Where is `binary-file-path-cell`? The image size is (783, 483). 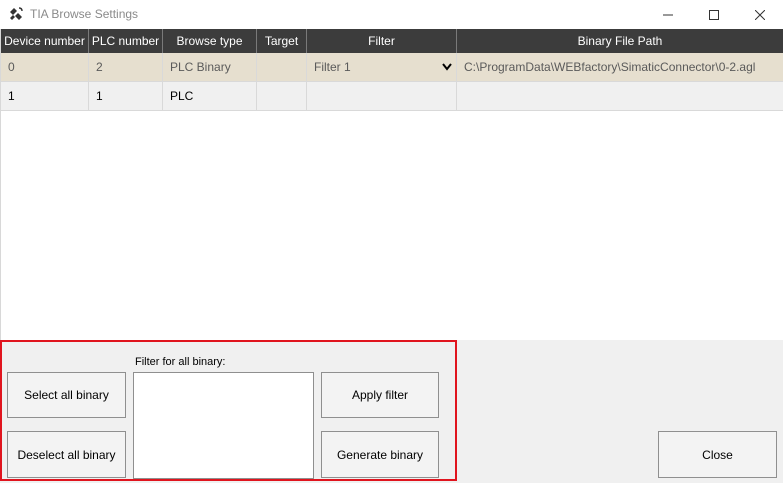
binary-file-path-cell is located at coordinates (620, 96).